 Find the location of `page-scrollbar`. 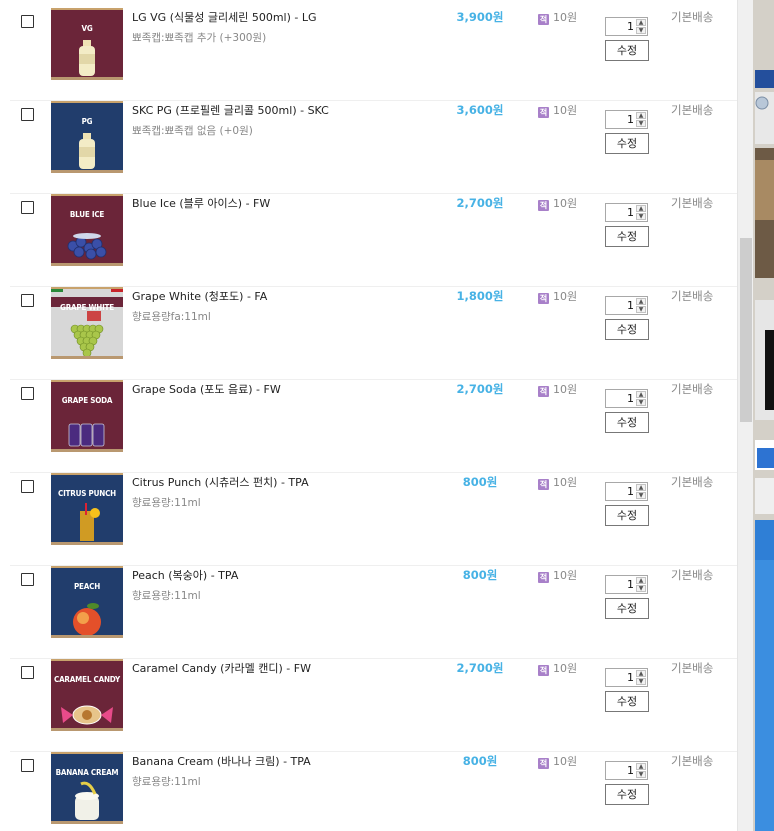

page-scrollbar is located at coordinates (745, 415).